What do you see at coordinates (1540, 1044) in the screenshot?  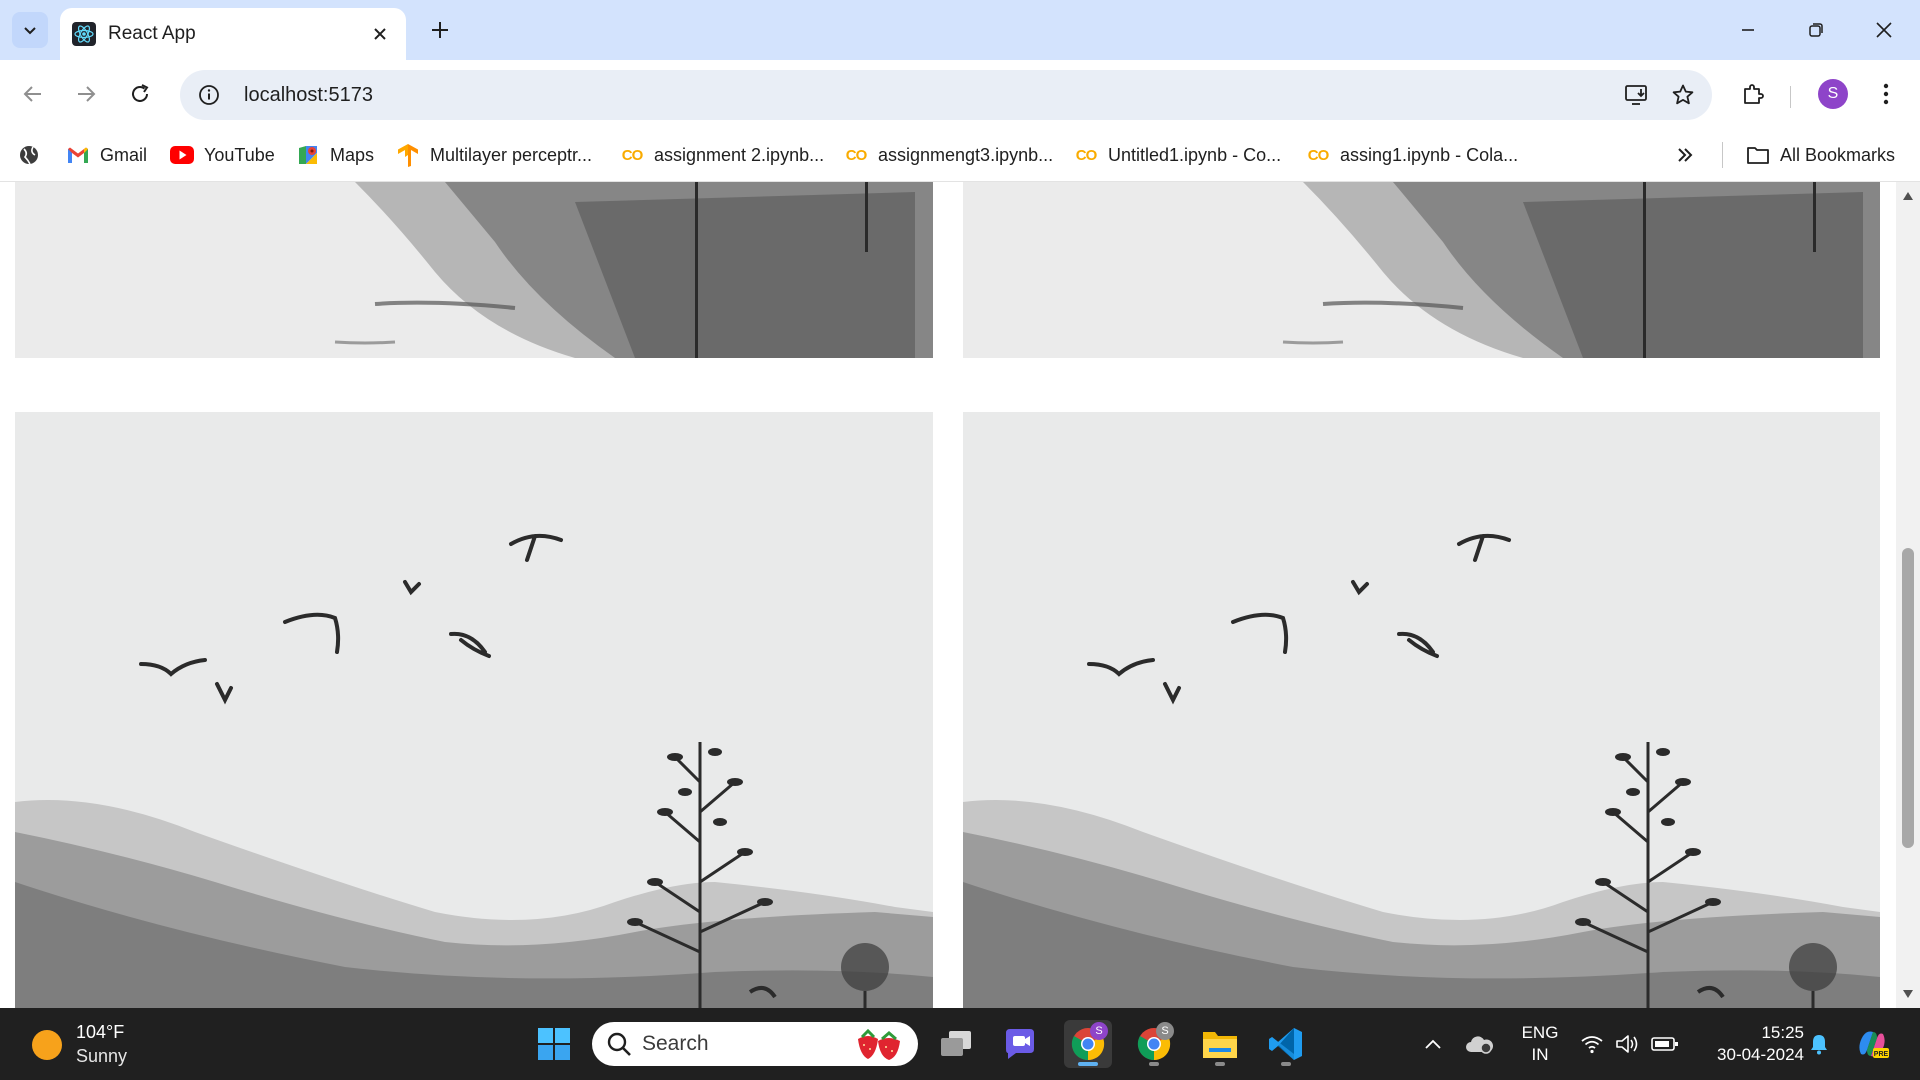 I see `language-indicator: ENG IN` at bounding box center [1540, 1044].